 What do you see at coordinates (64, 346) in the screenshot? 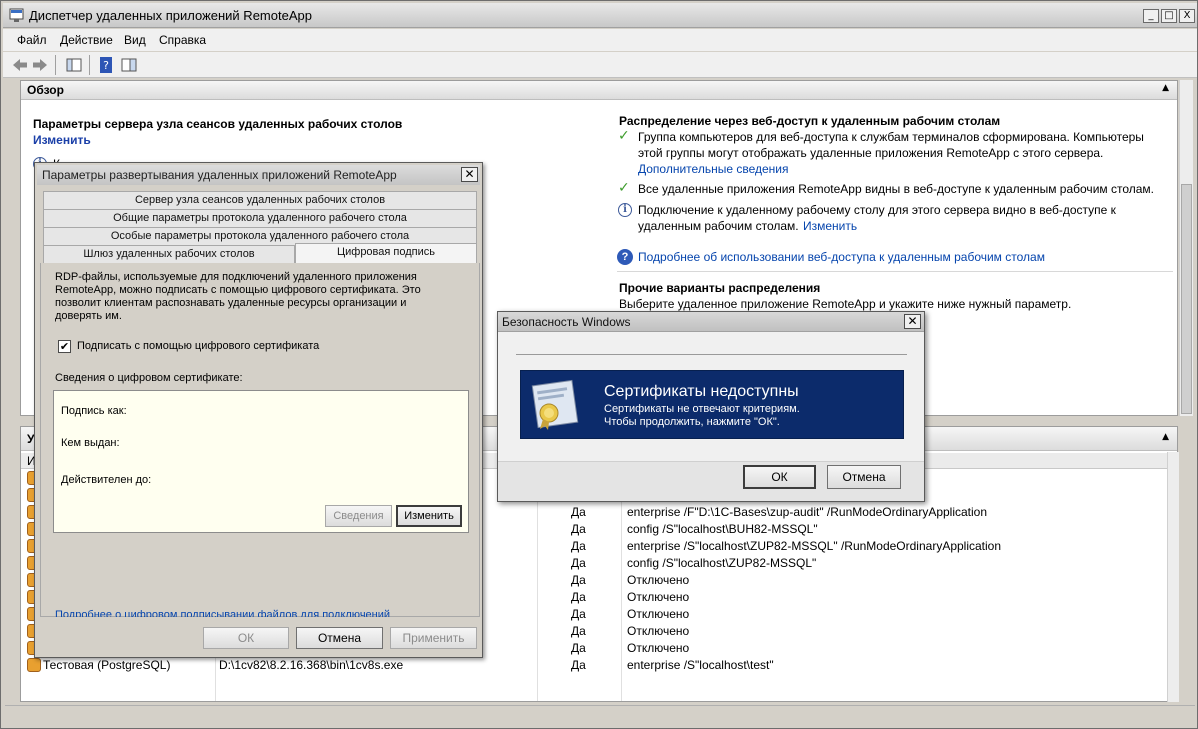
I see `sign-checkbox: ✔` at bounding box center [64, 346].